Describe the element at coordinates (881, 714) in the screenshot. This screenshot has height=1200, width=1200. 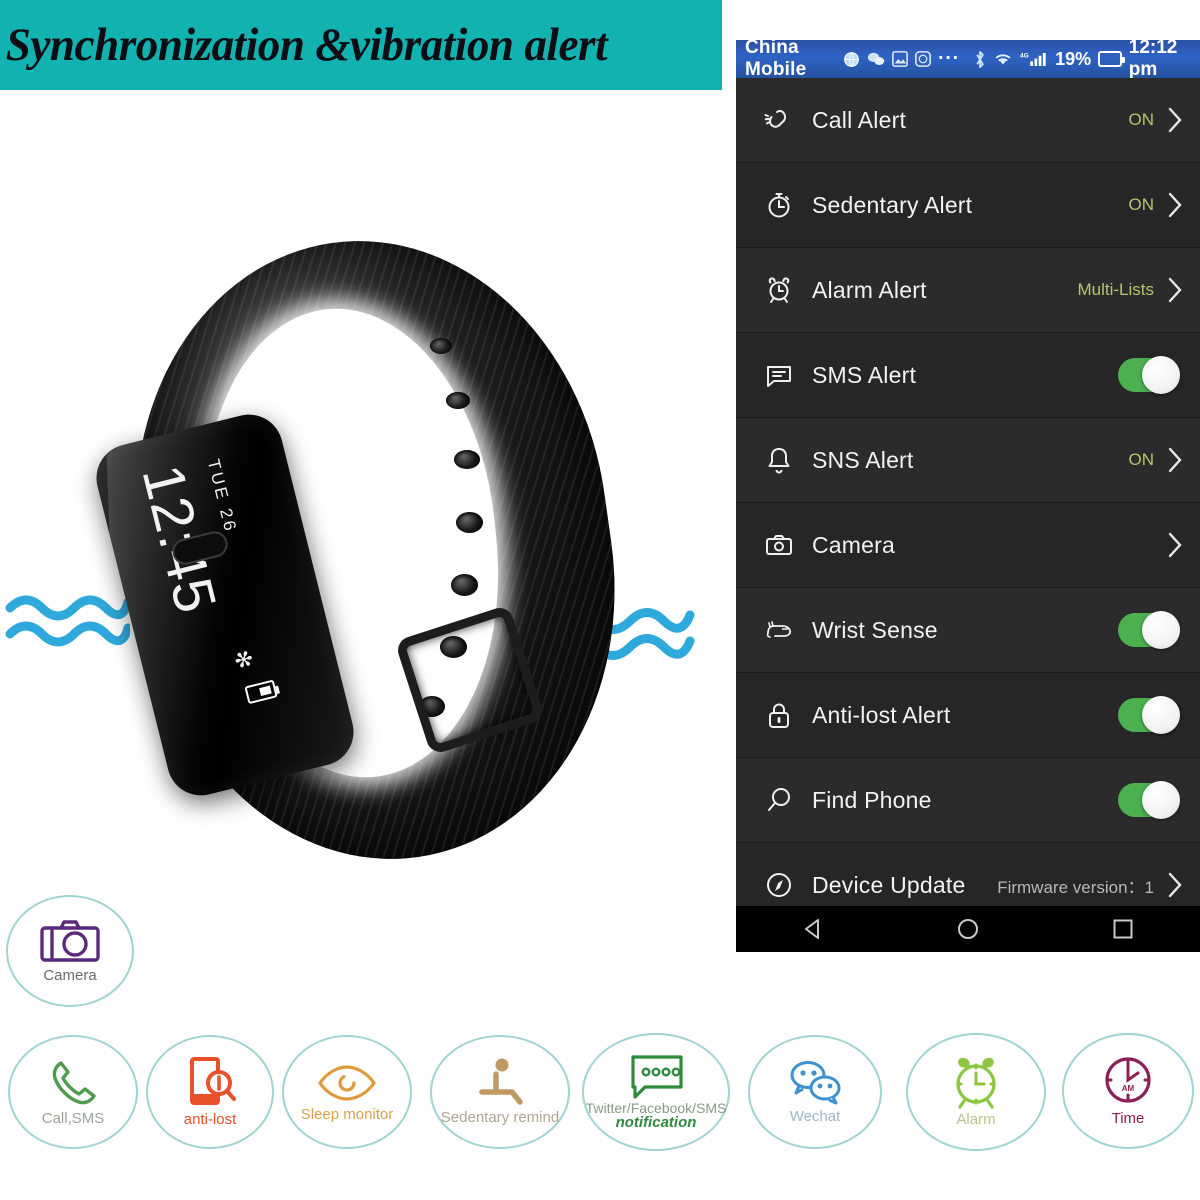
I see `settings-row-label: Anti-lost Alert` at that location.